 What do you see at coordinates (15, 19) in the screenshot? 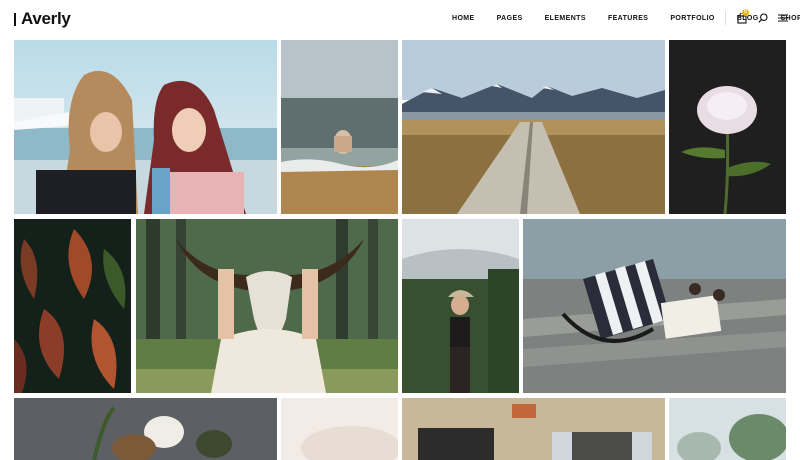
I see `logo-bar` at bounding box center [15, 19].